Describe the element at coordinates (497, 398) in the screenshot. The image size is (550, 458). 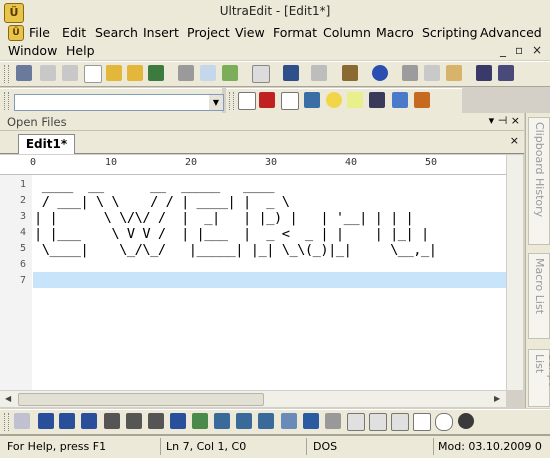
I see `scroll-right-icon: ▶` at that location.